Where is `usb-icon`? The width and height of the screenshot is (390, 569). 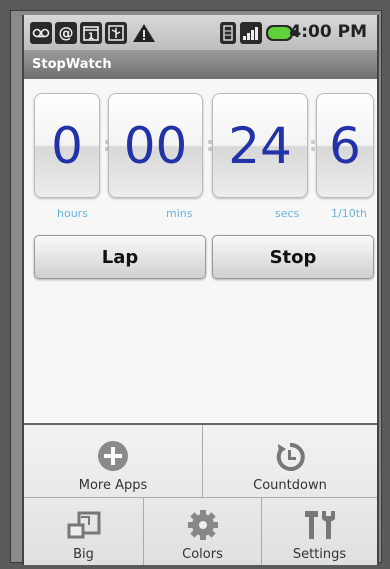 usb-icon is located at coordinates (116, 33).